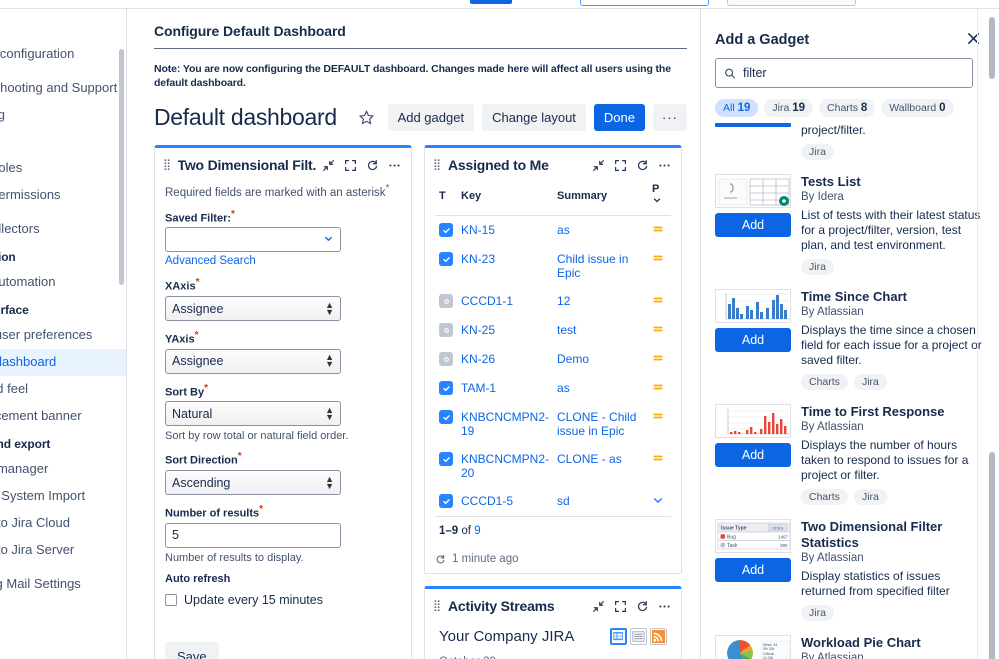 The image size is (999, 659). I want to click on filter-chip-wallboard: Wallboard 0, so click(917, 108).